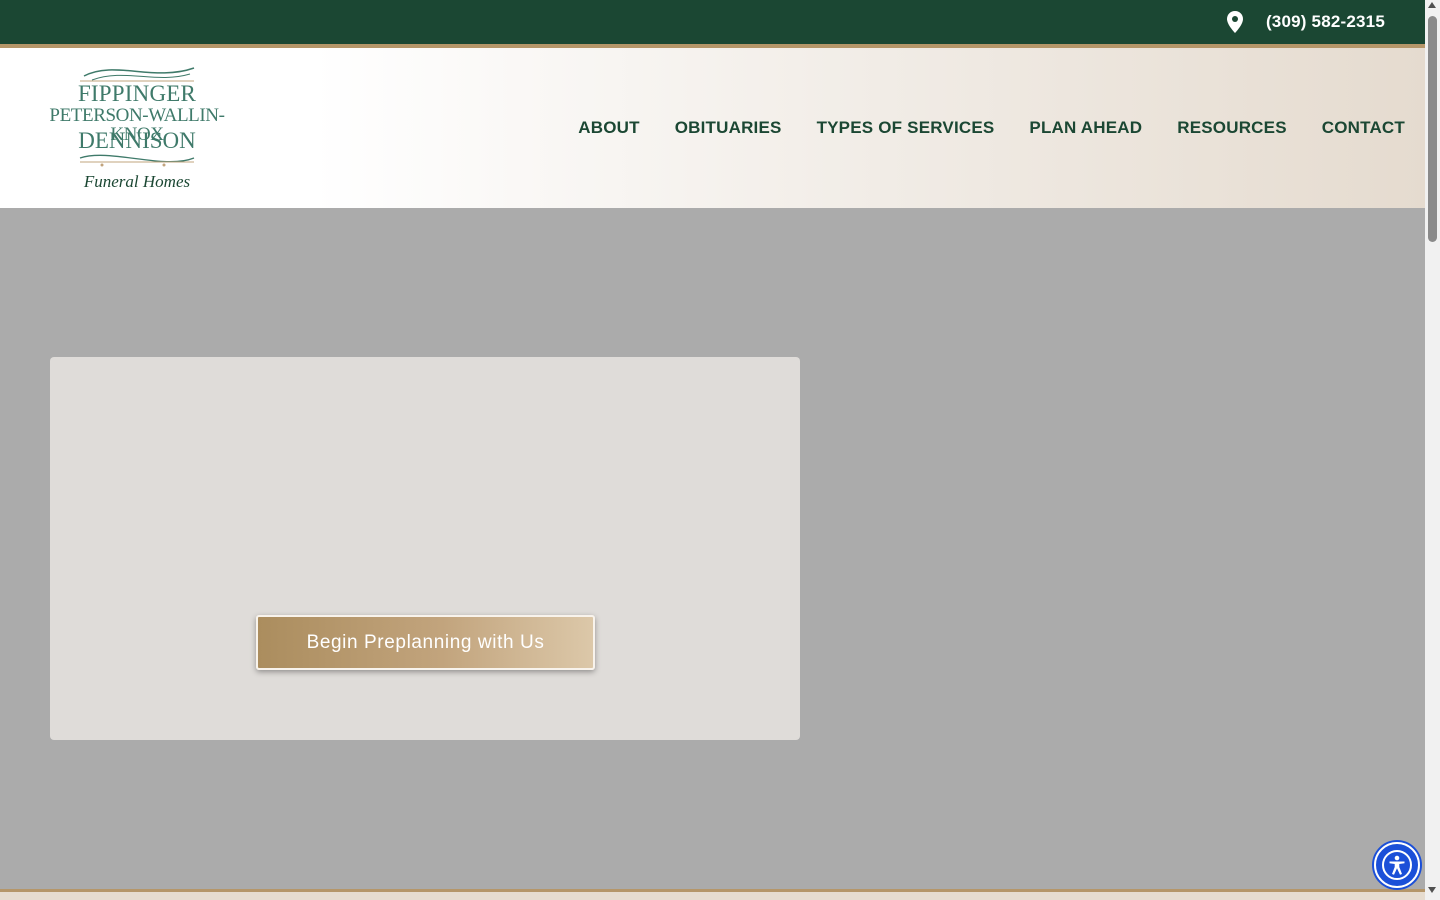 Image resolution: width=1440 pixels, height=900 pixels. I want to click on begin-preplanning-button: Begin Preplanning with Us, so click(425, 642).